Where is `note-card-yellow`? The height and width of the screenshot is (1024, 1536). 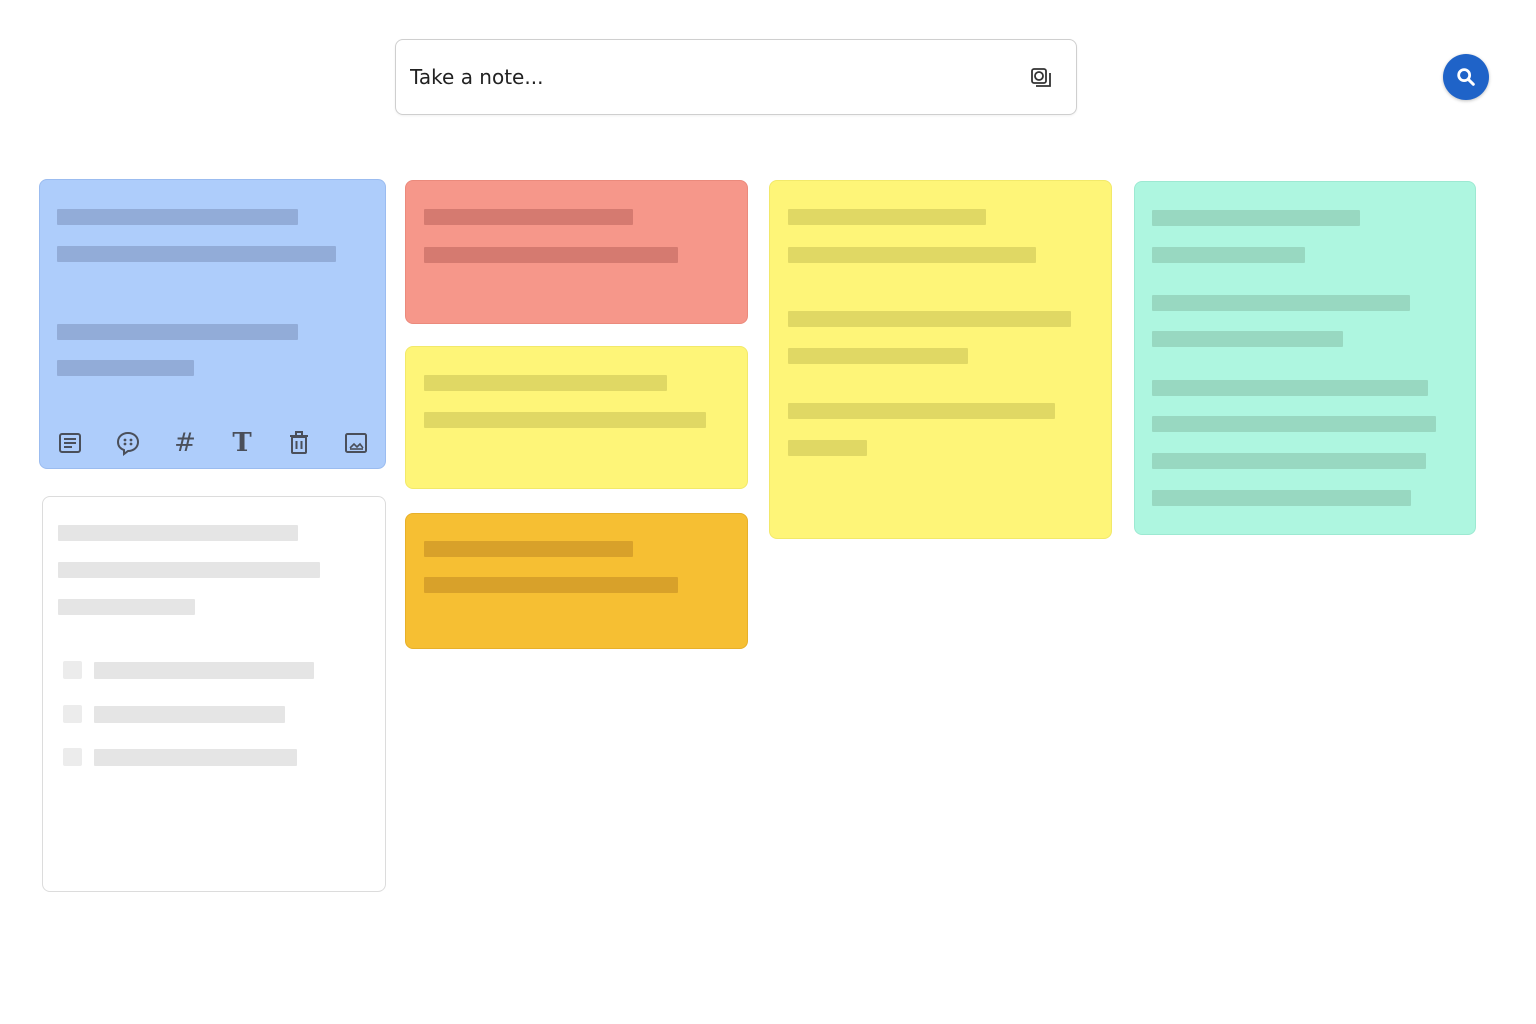
note-card-yellow is located at coordinates (576, 417).